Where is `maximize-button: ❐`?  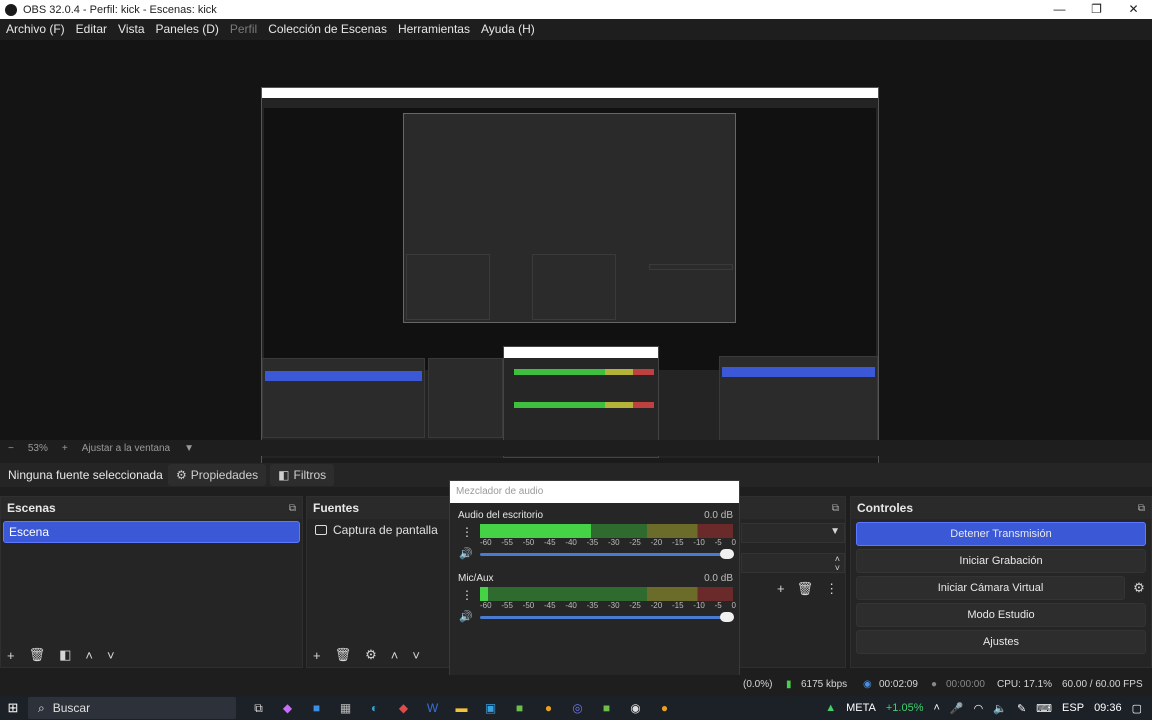 maximize-button: ❐ is located at coordinates (1096, 9).